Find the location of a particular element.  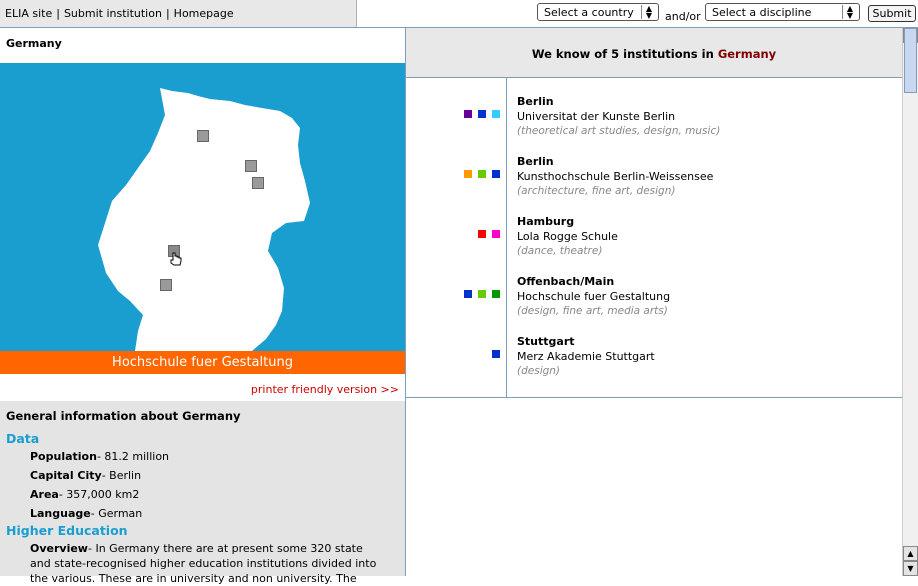

scroll-down-button: ▼ is located at coordinates (910, 568).